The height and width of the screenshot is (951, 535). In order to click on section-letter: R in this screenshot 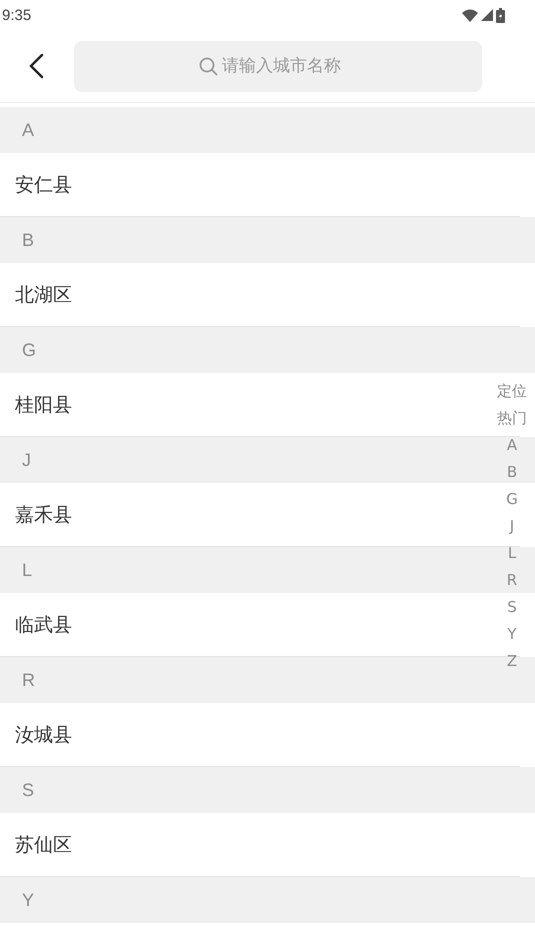, I will do `click(28, 680)`.